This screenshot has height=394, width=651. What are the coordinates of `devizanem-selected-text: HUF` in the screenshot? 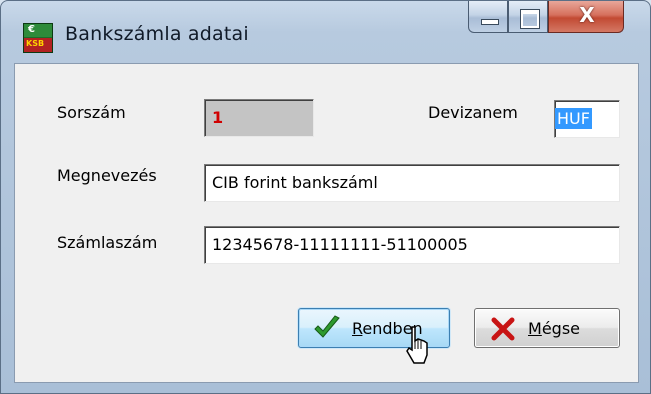 It's located at (573, 118).